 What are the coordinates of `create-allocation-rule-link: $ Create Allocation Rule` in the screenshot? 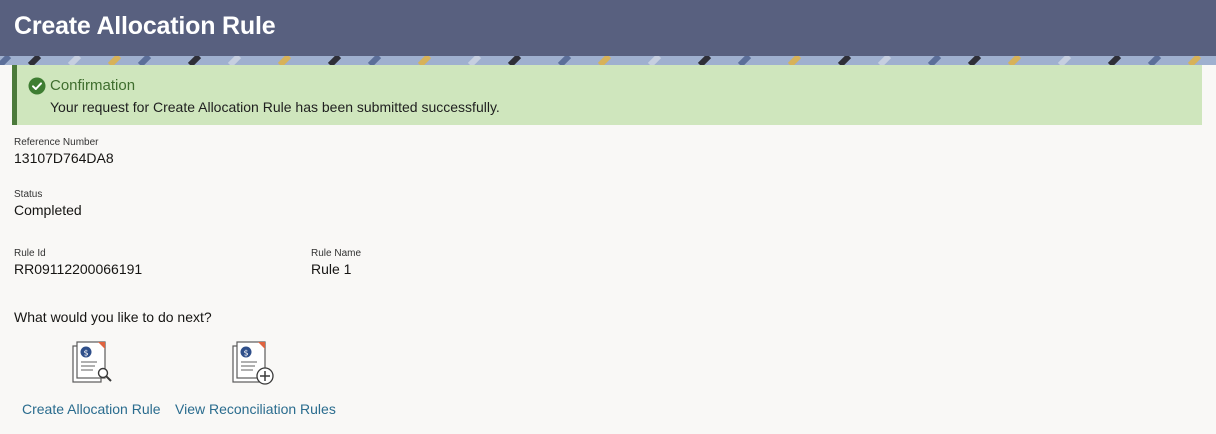 It's located at (91, 381).